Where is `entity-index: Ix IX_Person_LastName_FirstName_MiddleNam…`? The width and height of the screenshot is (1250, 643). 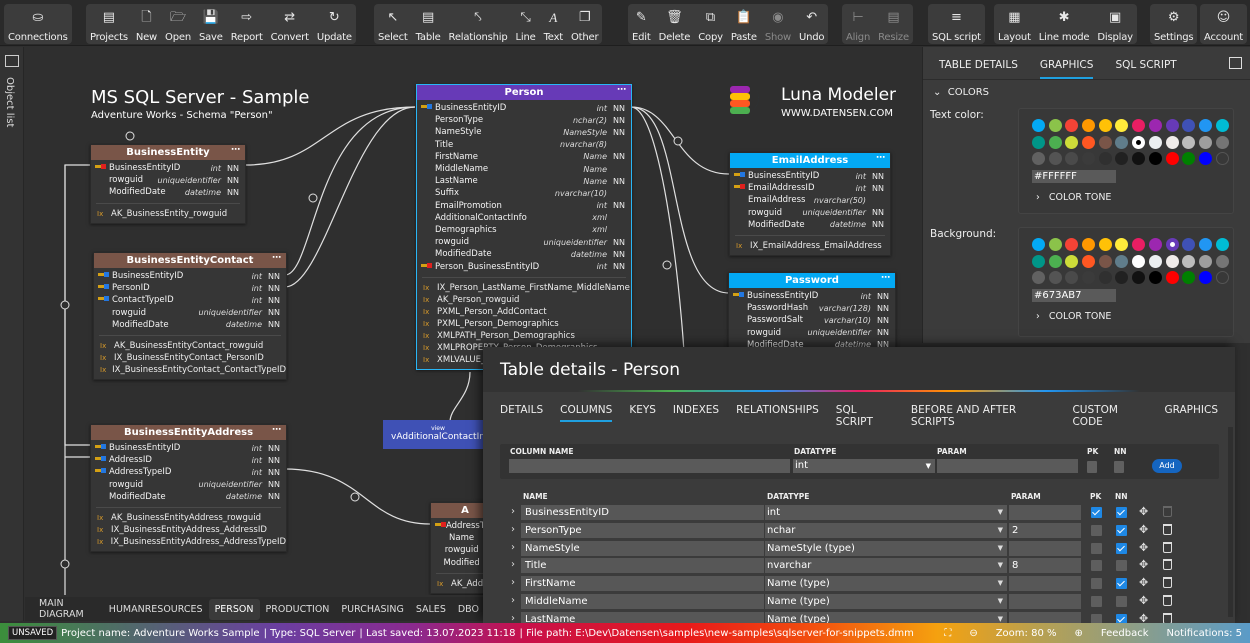 entity-index: Ix IX_Person_LastName_FirstName_MiddleNam… is located at coordinates (524, 288).